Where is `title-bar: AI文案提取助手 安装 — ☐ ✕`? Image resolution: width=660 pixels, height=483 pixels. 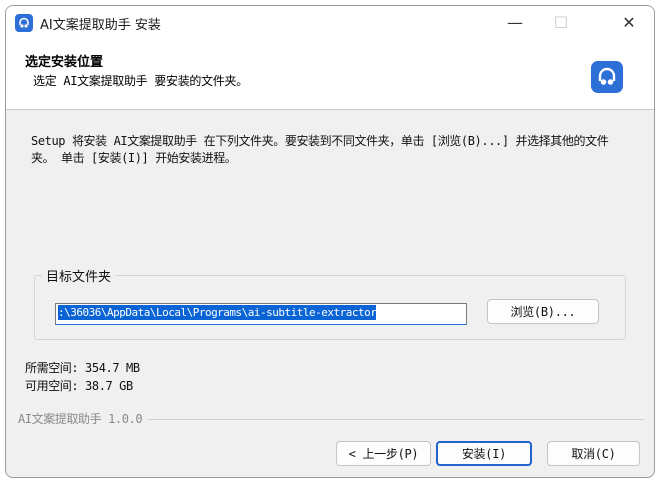 title-bar: AI文案提取助手 安装 — ☐ ✕ is located at coordinates (330, 22).